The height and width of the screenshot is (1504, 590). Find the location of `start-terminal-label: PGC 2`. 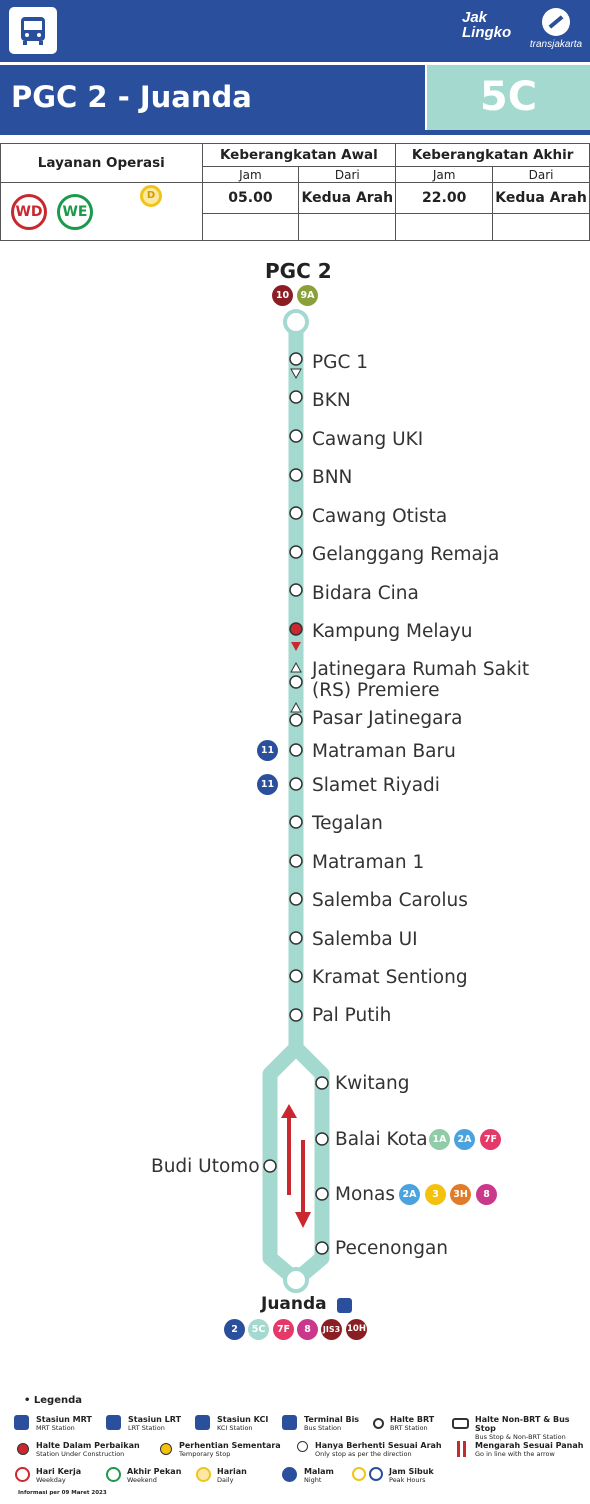

start-terminal-label: PGC 2 is located at coordinates (298, 271).